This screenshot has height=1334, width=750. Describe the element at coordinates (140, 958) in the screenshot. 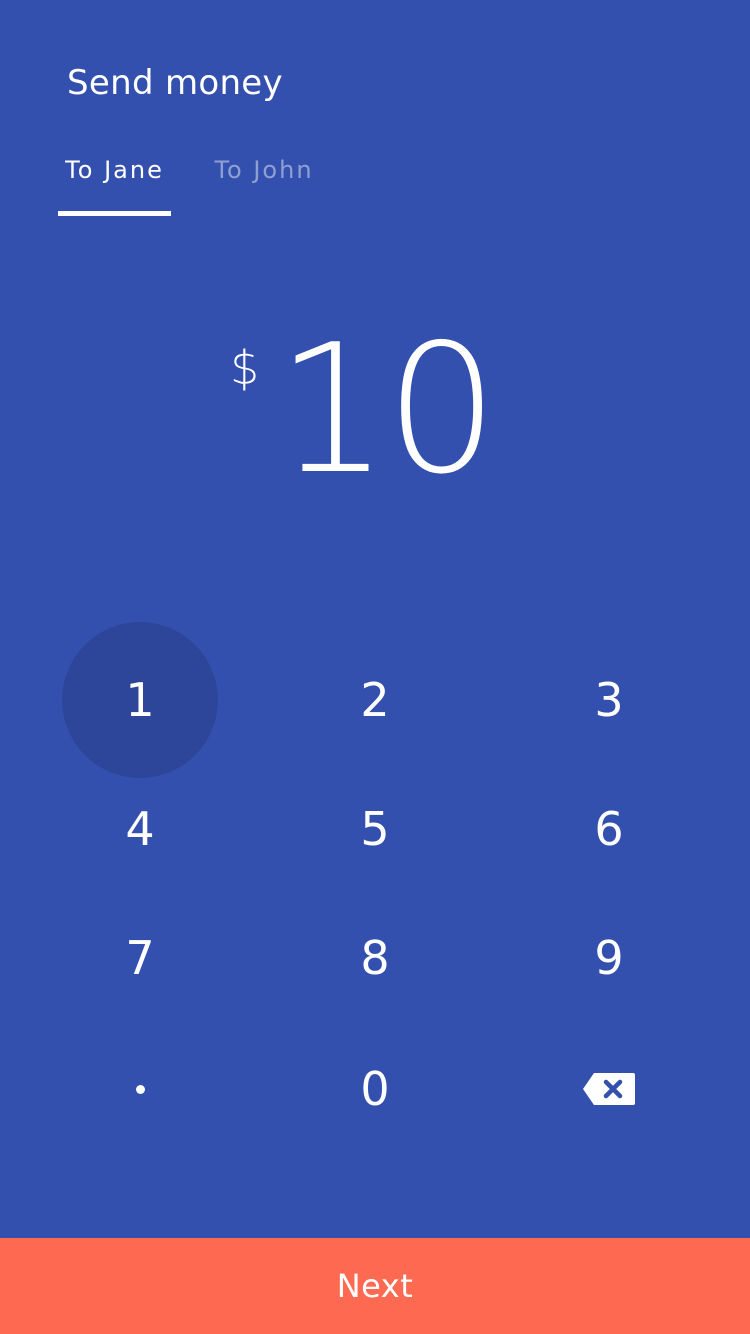

I see `key-7-label: 7` at that location.